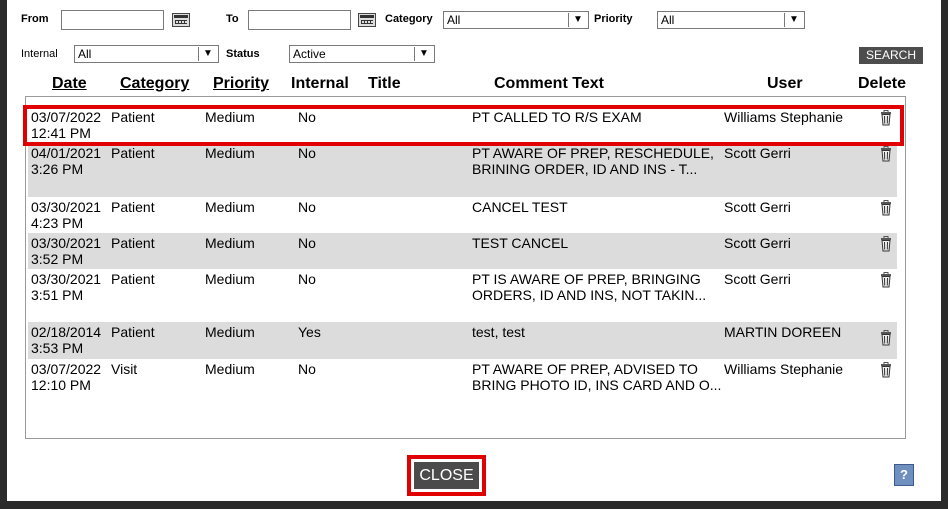 This screenshot has height=509, width=948. Describe the element at coordinates (668, 20) in the screenshot. I see `priority-select-value: All` at that location.